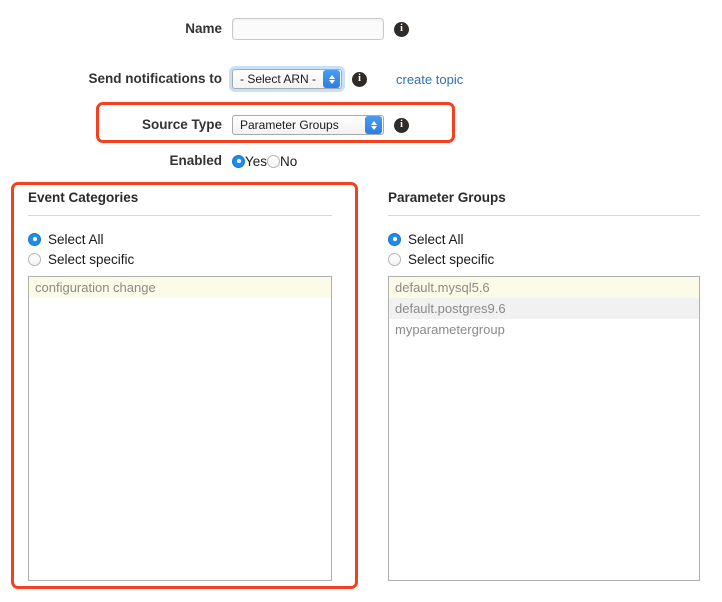 The width and height of the screenshot is (722, 602). Describe the element at coordinates (83, 197) in the screenshot. I see `event-categories-title: Event Categories` at that location.